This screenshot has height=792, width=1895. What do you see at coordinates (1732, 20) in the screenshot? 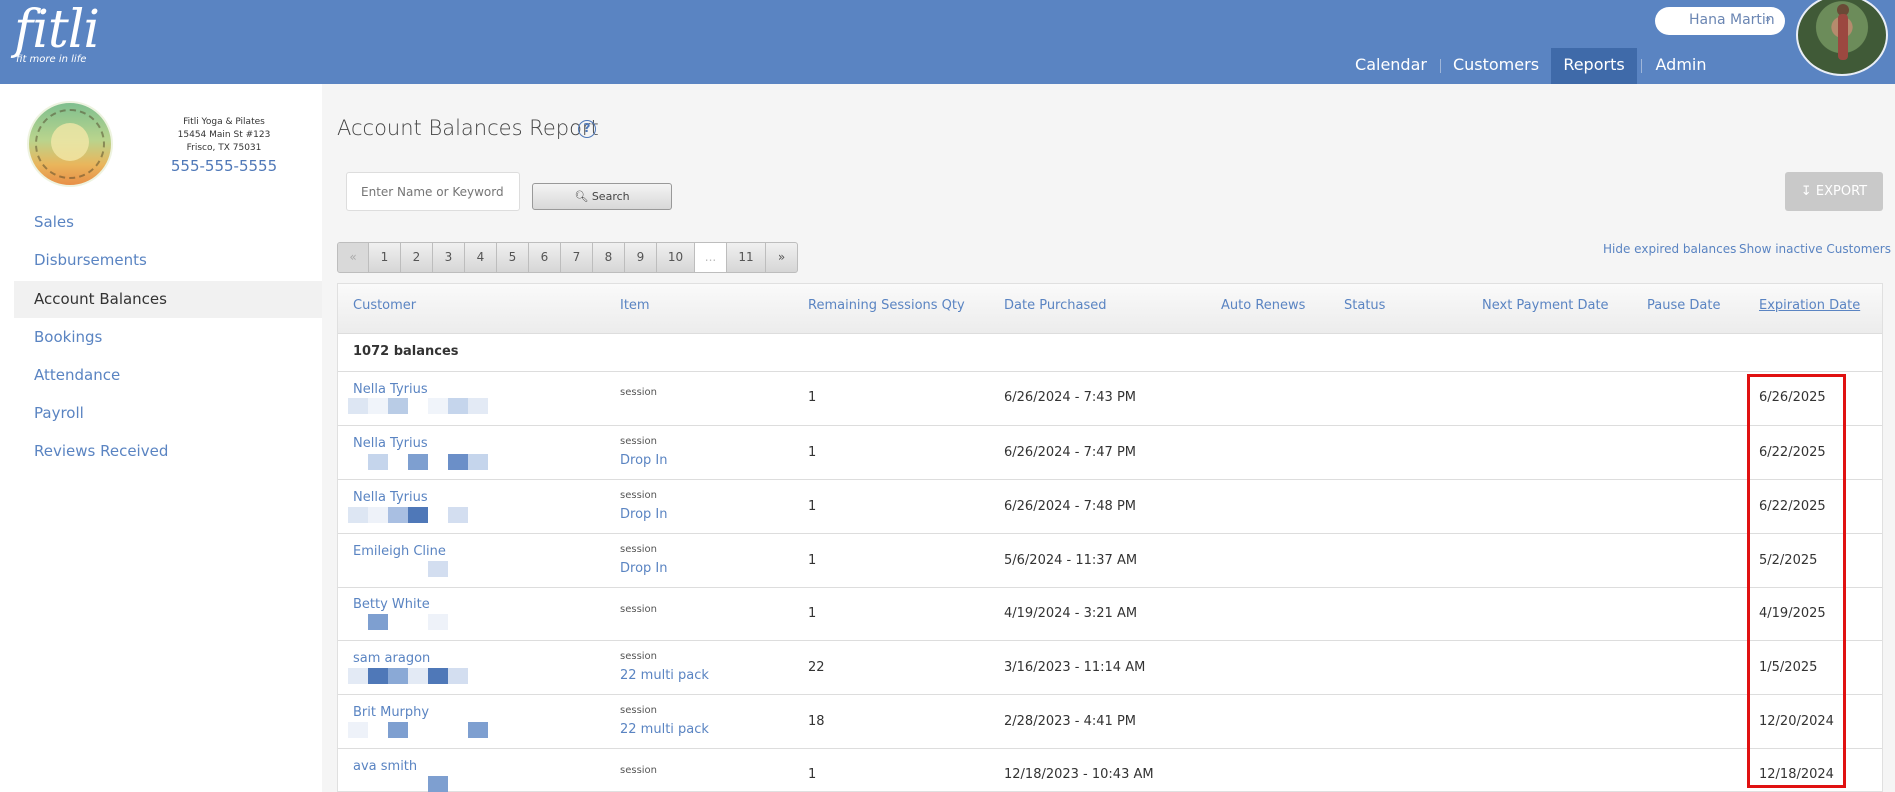
I see `user-name: Hana Martin` at bounding box center [1732, 20].